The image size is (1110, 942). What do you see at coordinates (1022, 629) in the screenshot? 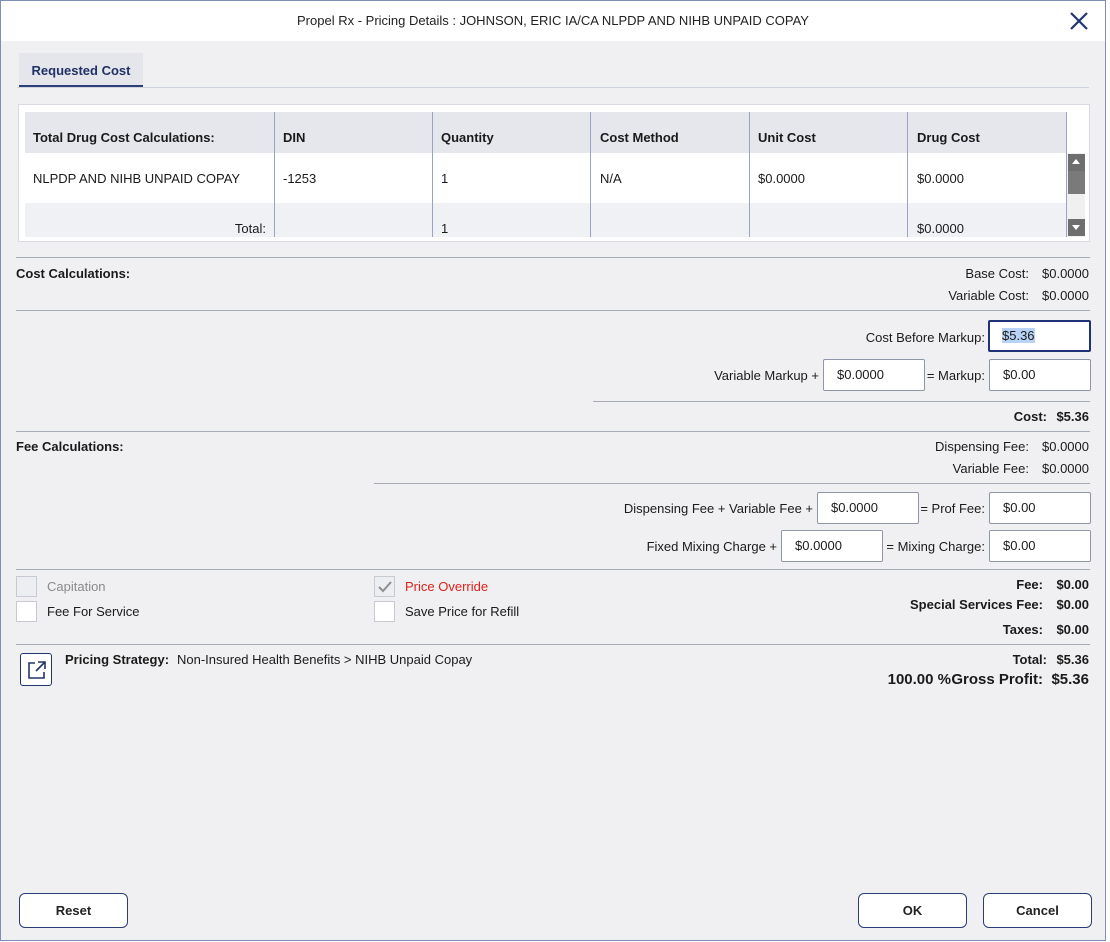
I see `taxes-label: Taxes:` at bounding box center [1022, 629].